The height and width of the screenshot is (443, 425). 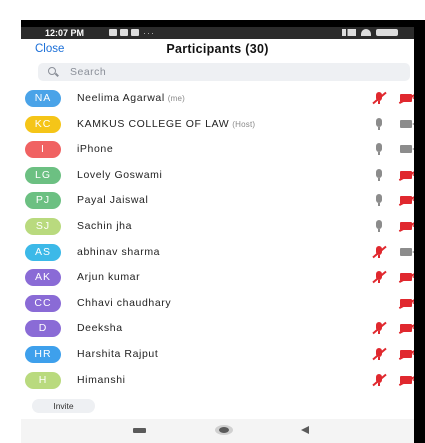 I want to click on page-title: Participants (30), so click(x=217, y=49).